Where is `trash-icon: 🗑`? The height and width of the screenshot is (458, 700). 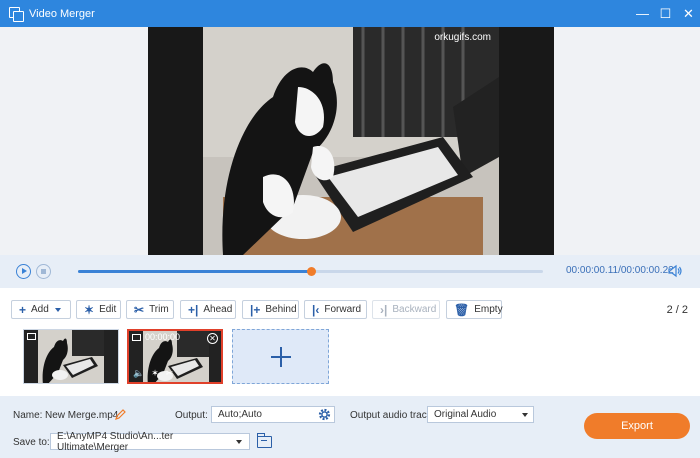
trash-icon: 🗑 is located at coordinates (462, 309).